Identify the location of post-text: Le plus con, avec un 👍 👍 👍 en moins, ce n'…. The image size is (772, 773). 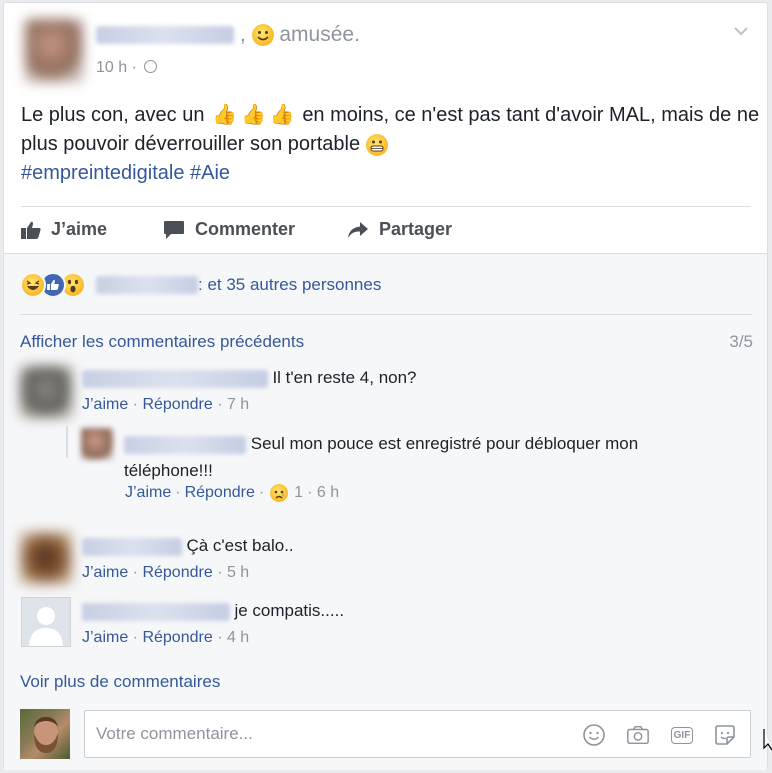
(391, 144).